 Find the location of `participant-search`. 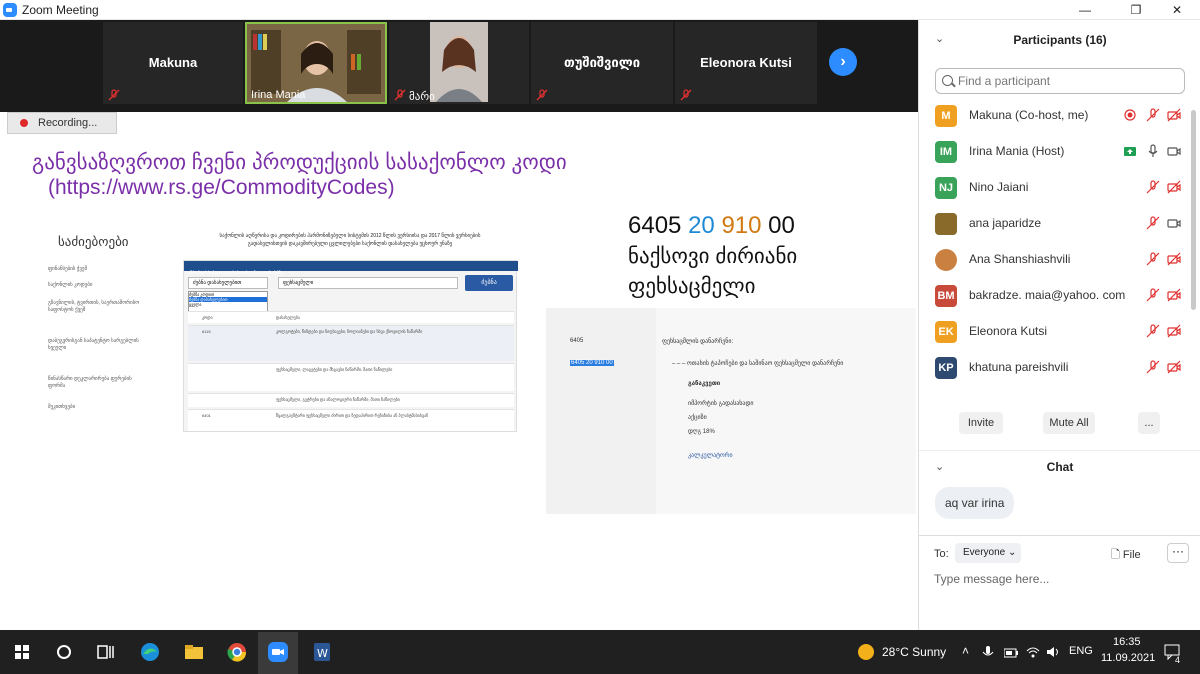

participant-search is located at coordinates (1060, 81).